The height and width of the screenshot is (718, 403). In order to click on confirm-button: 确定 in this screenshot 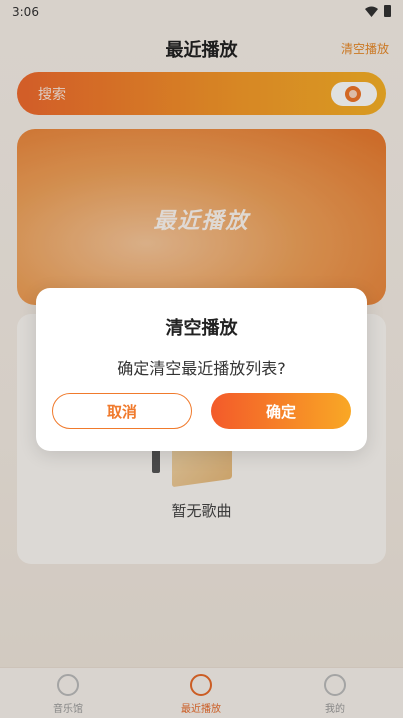, I will do `click(281, 411)`.